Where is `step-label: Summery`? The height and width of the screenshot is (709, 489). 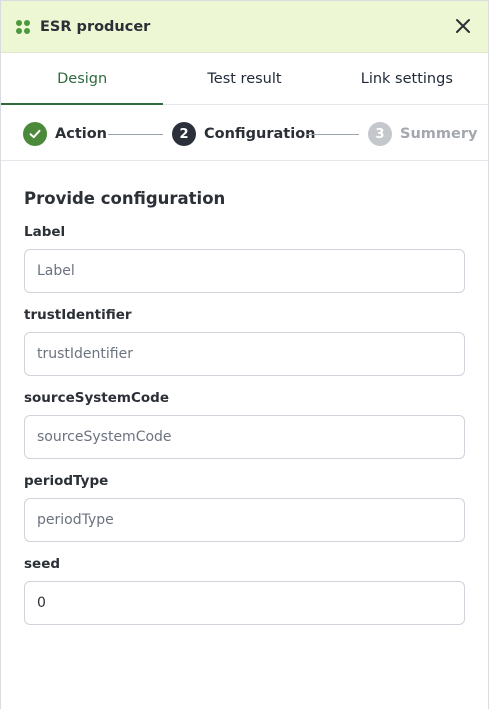
step-label: Summery is located at coordinates (439, 134).